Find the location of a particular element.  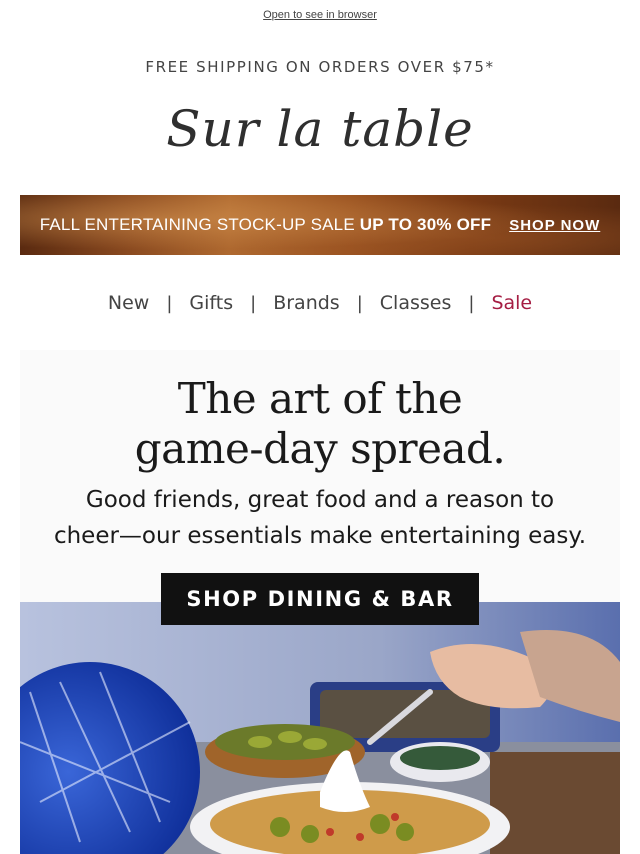

sur-la-table-logo: Sur la table is located at coordinates (320, 129).